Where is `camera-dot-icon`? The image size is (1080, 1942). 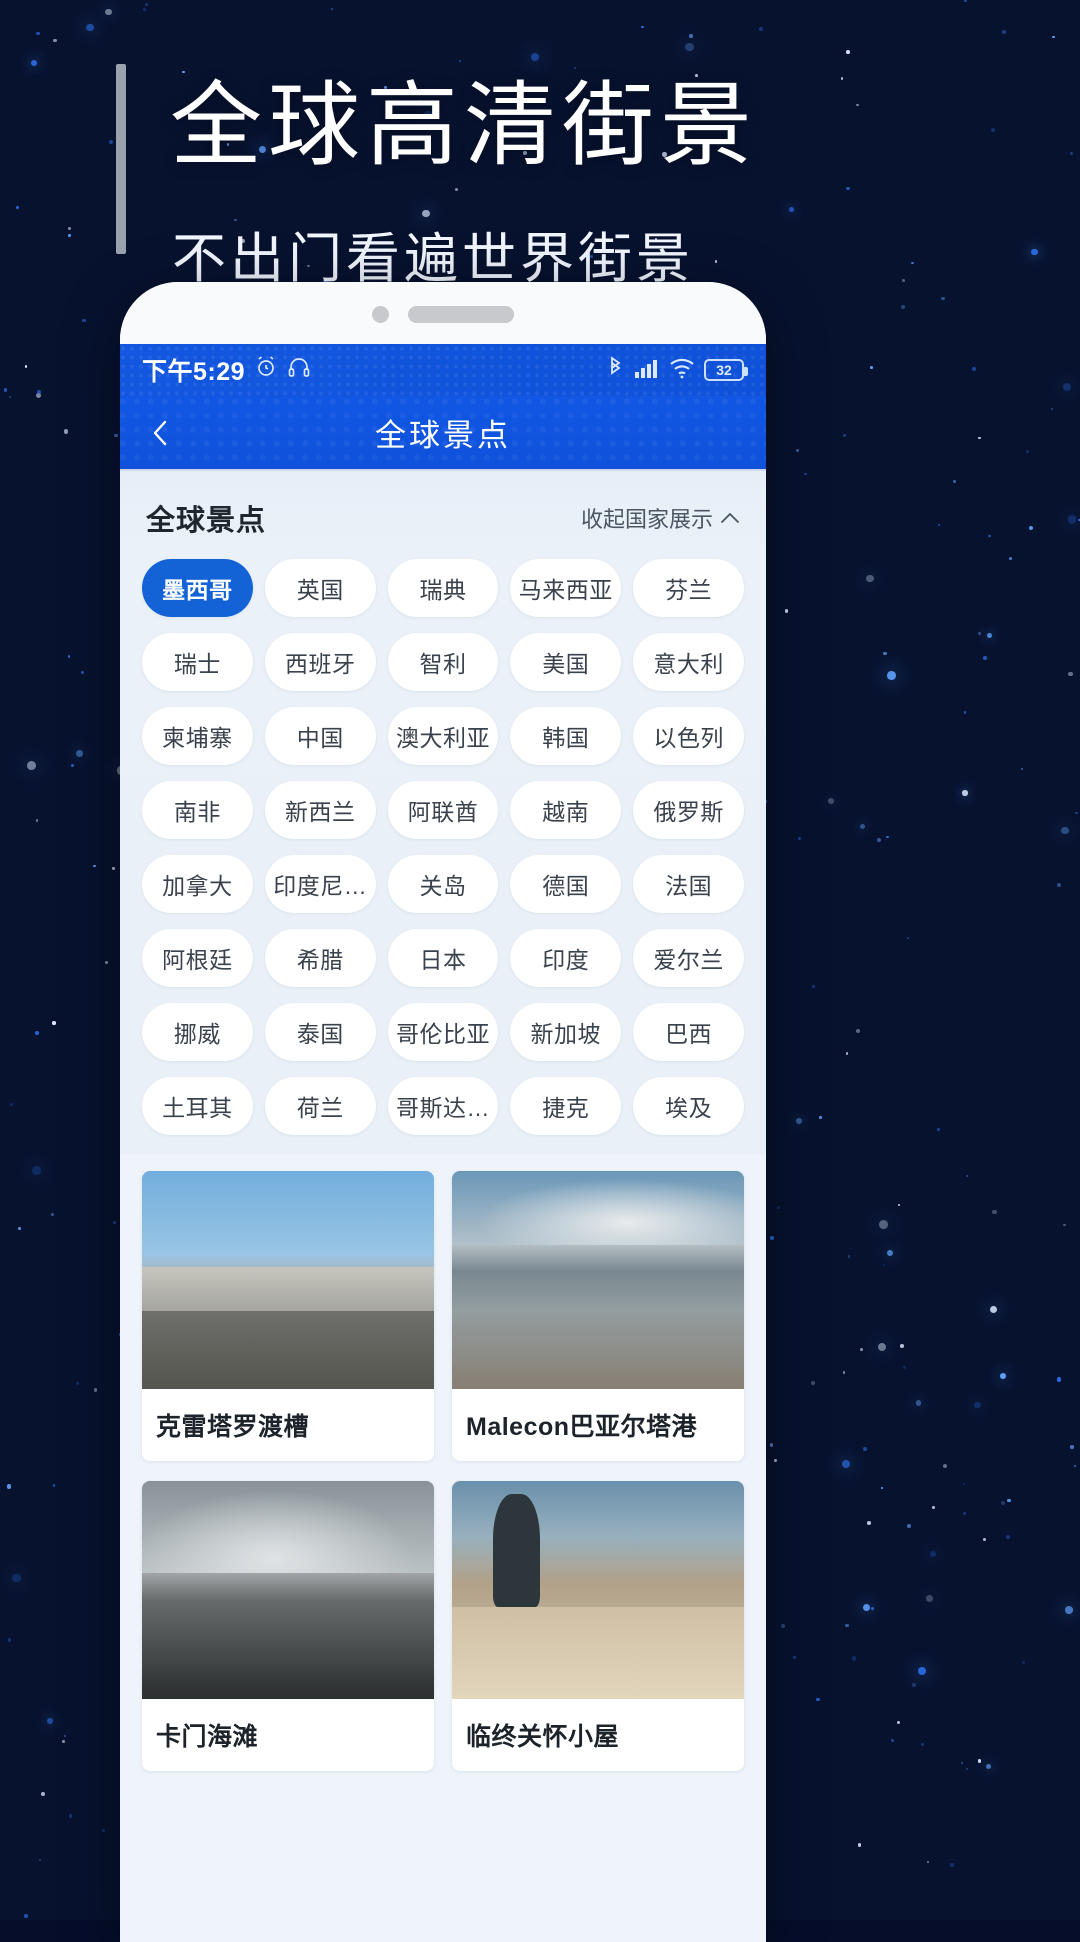 camera-dot-icon is located at coordinates (380, 314).